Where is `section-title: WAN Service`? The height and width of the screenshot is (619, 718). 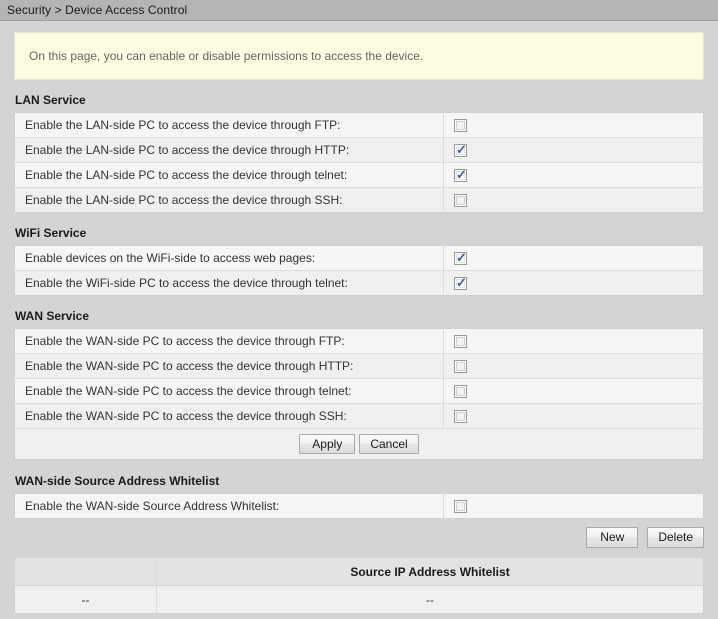
section-title: WAN Service is located at coordinates (52, 316).